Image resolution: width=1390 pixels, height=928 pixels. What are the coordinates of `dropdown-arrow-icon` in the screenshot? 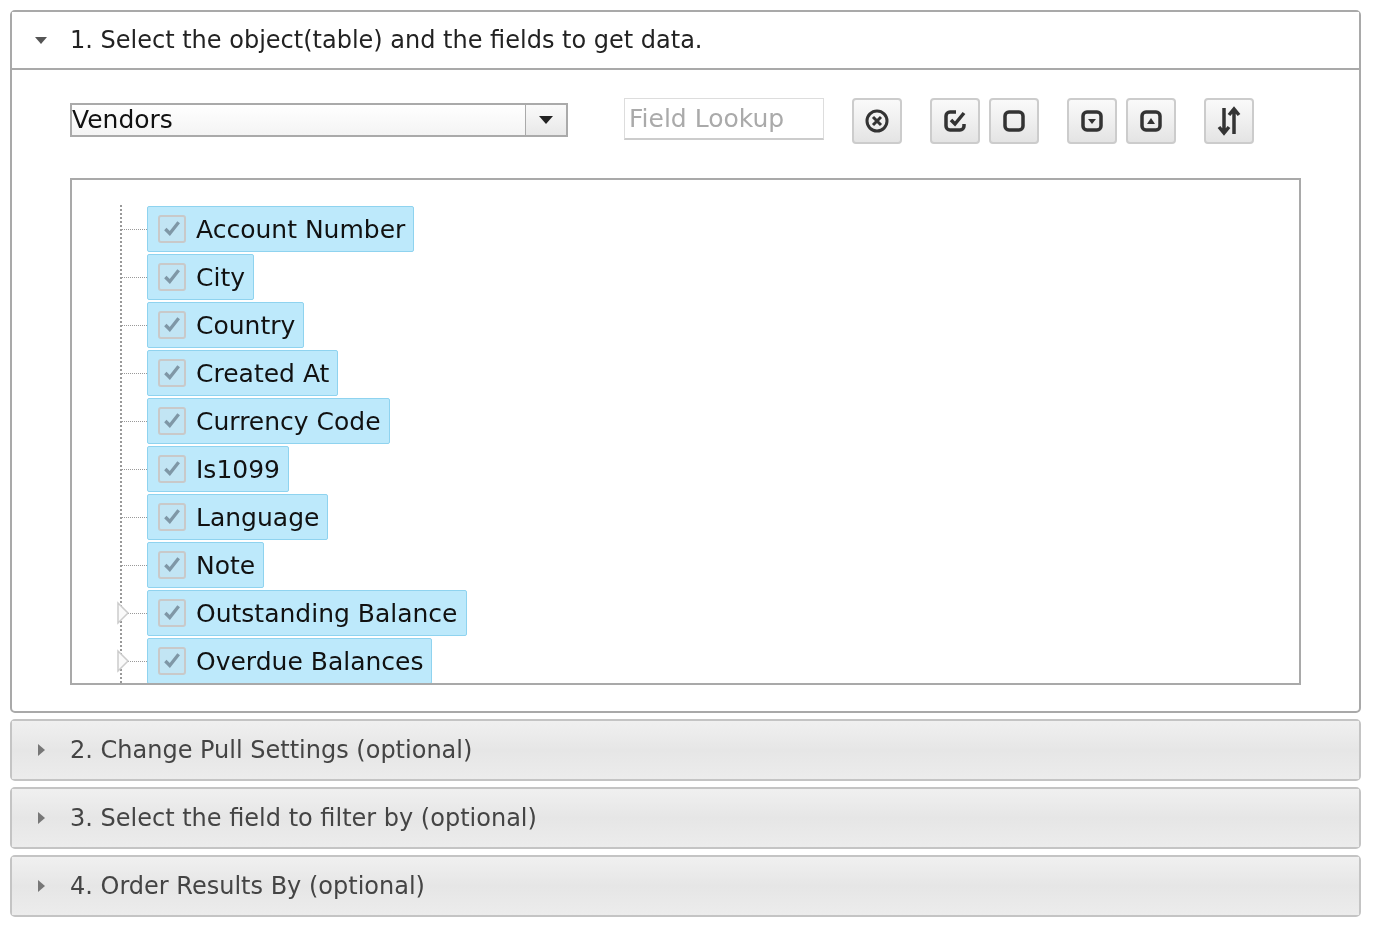 It's located at (546, 120).